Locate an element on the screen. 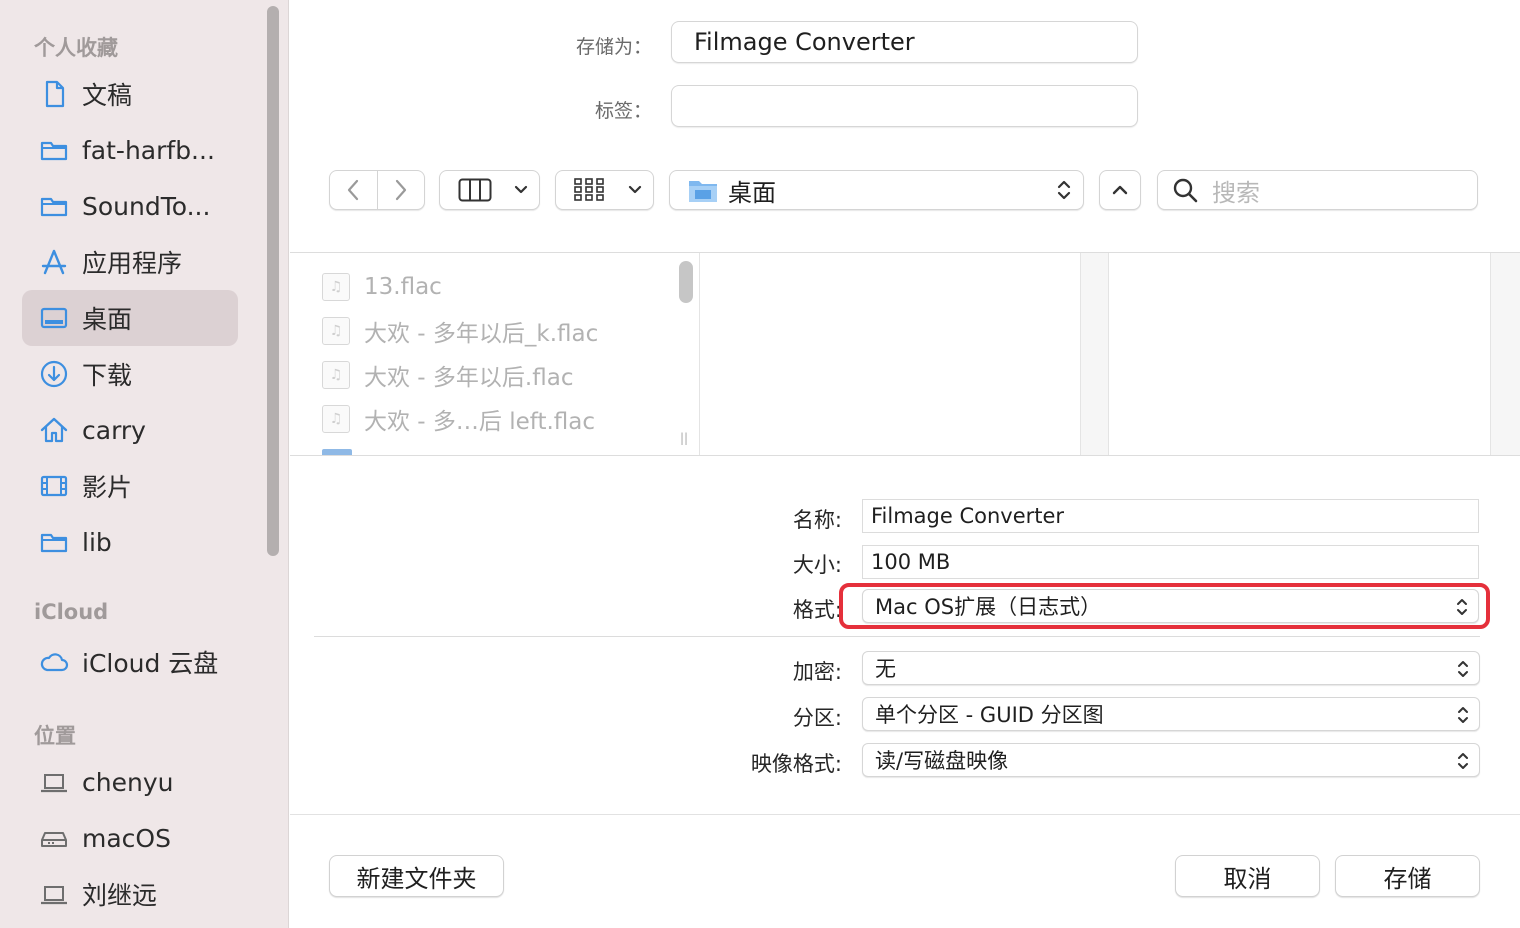 Image resolution: width=1520 pixels, height=928 pixels. cloud-icon is located at coordinates (54, 662).